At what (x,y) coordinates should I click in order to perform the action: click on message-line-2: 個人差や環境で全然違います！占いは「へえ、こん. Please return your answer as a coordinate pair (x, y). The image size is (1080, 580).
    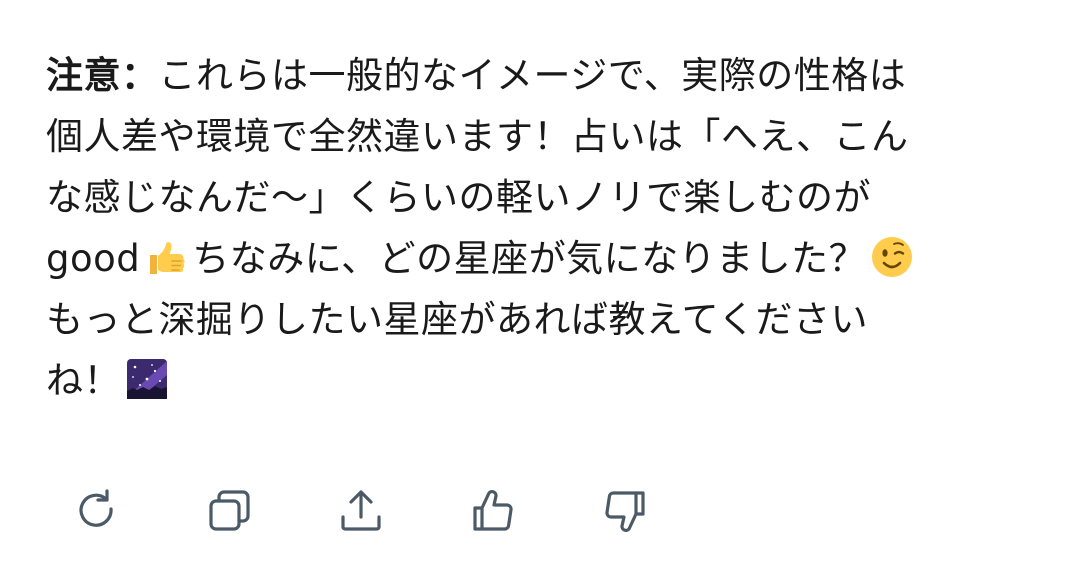
    Looking at the image, I should click on (477, 136).